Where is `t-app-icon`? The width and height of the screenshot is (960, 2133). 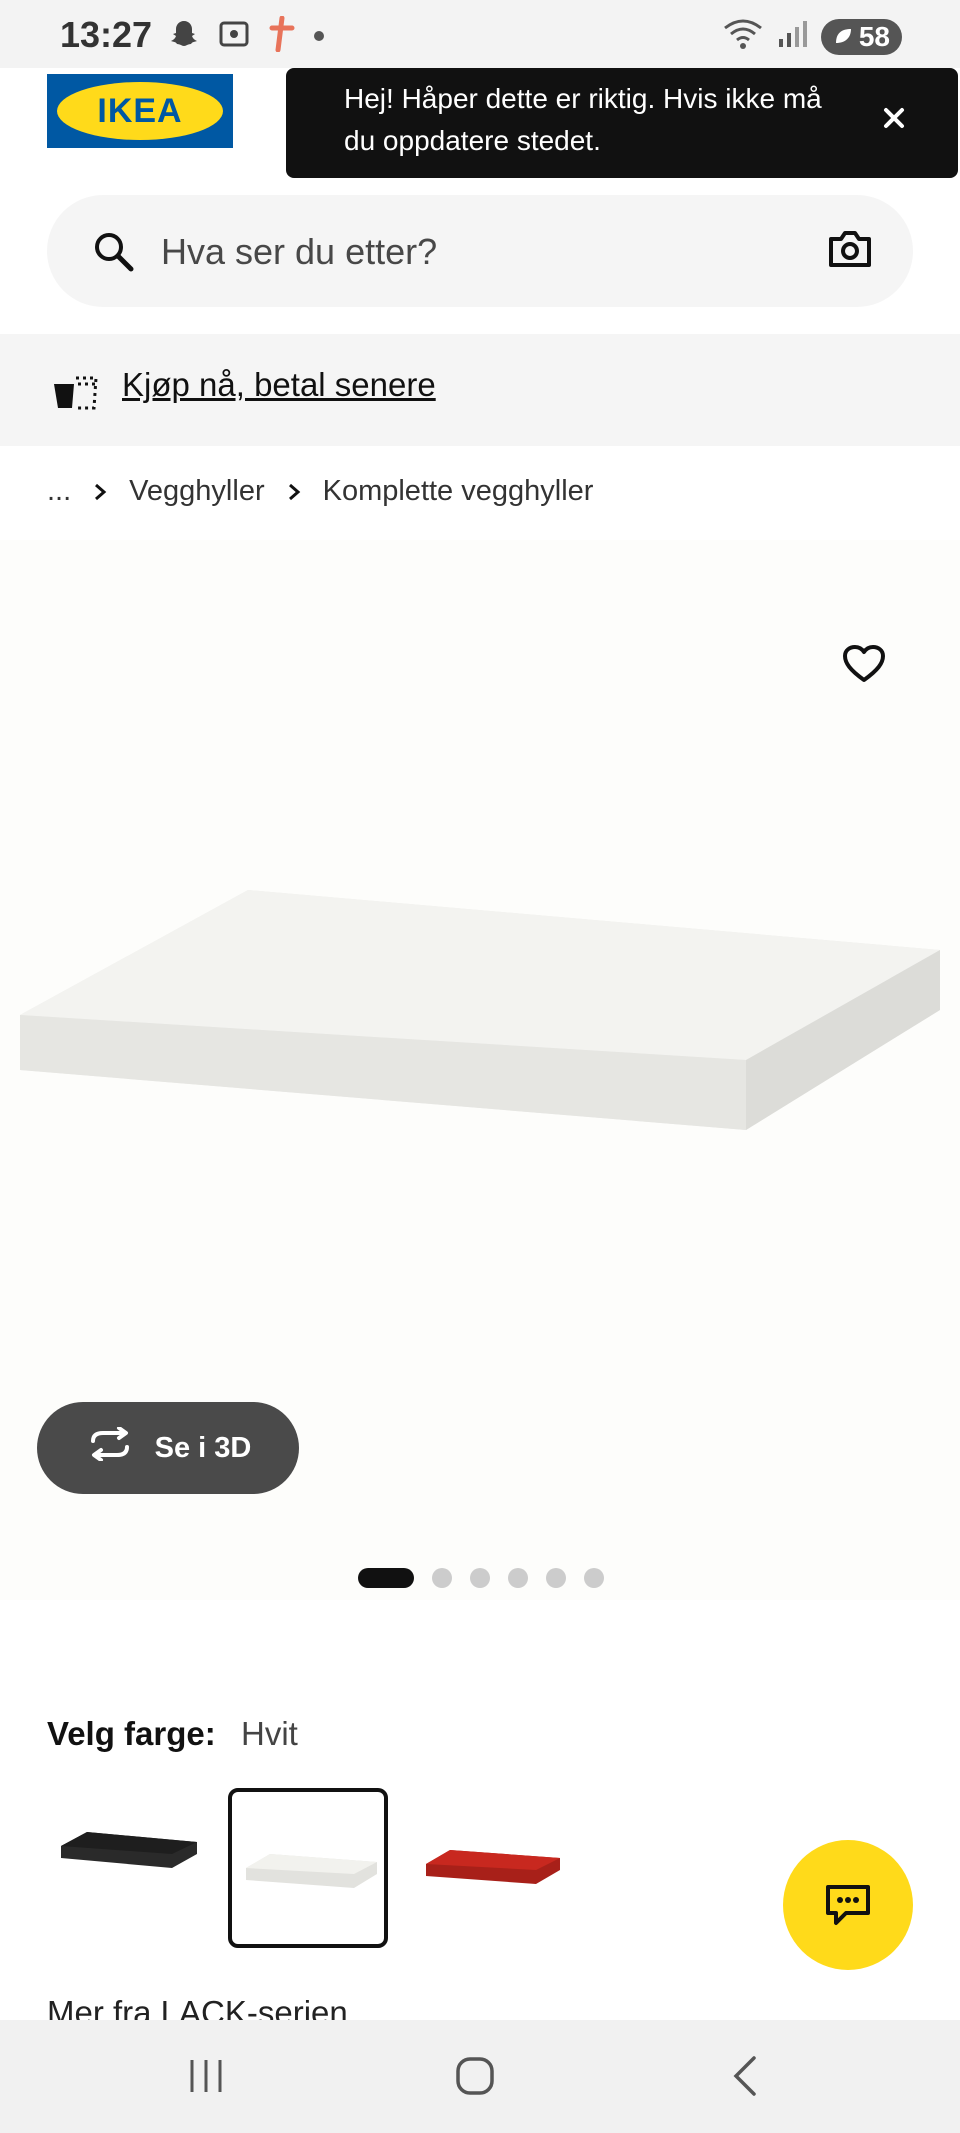 t-app-icon is located at coordinates (282, 36).